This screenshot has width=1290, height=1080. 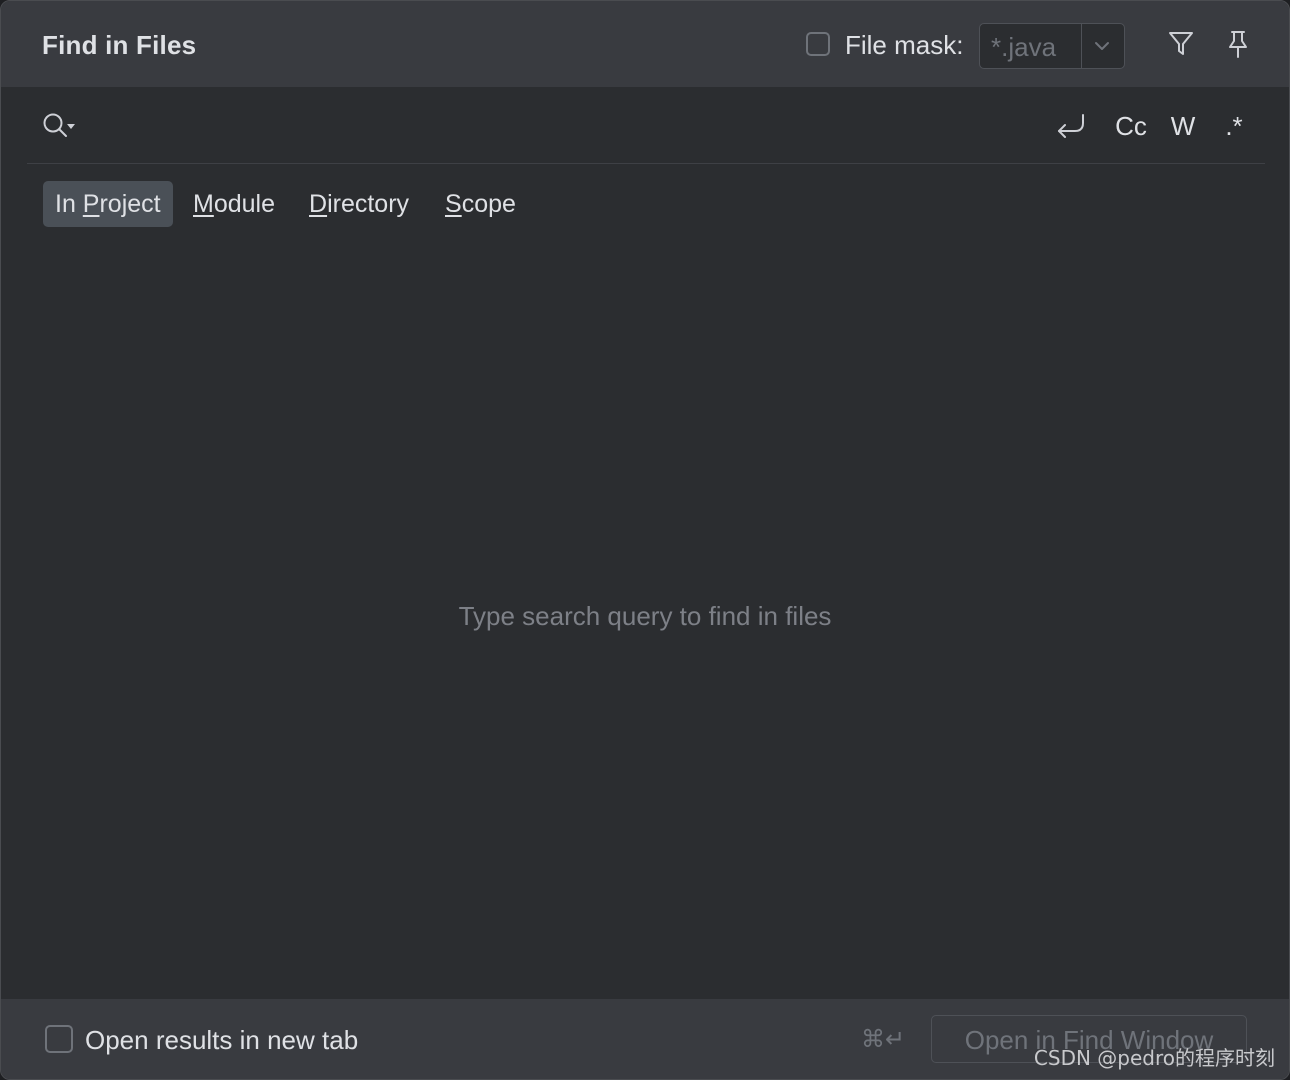 What do you see at coordinates (904, 45) in the screenshot?
I see `file-mask-label: File mask:` at bounding box center [904, 45].